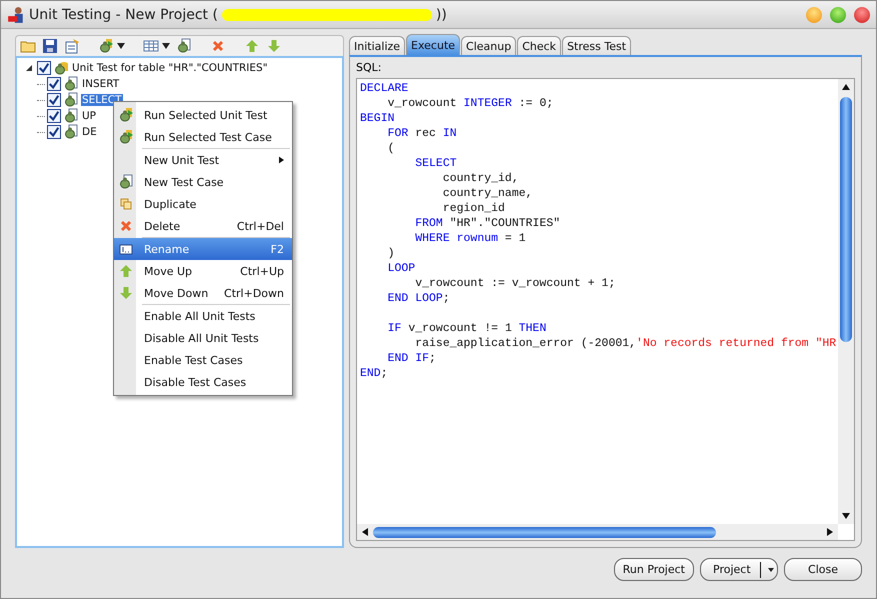 Image resolution: width=877 pixels, height=599 pixels. I want to click on tab: Initialize, so click(377, 45).